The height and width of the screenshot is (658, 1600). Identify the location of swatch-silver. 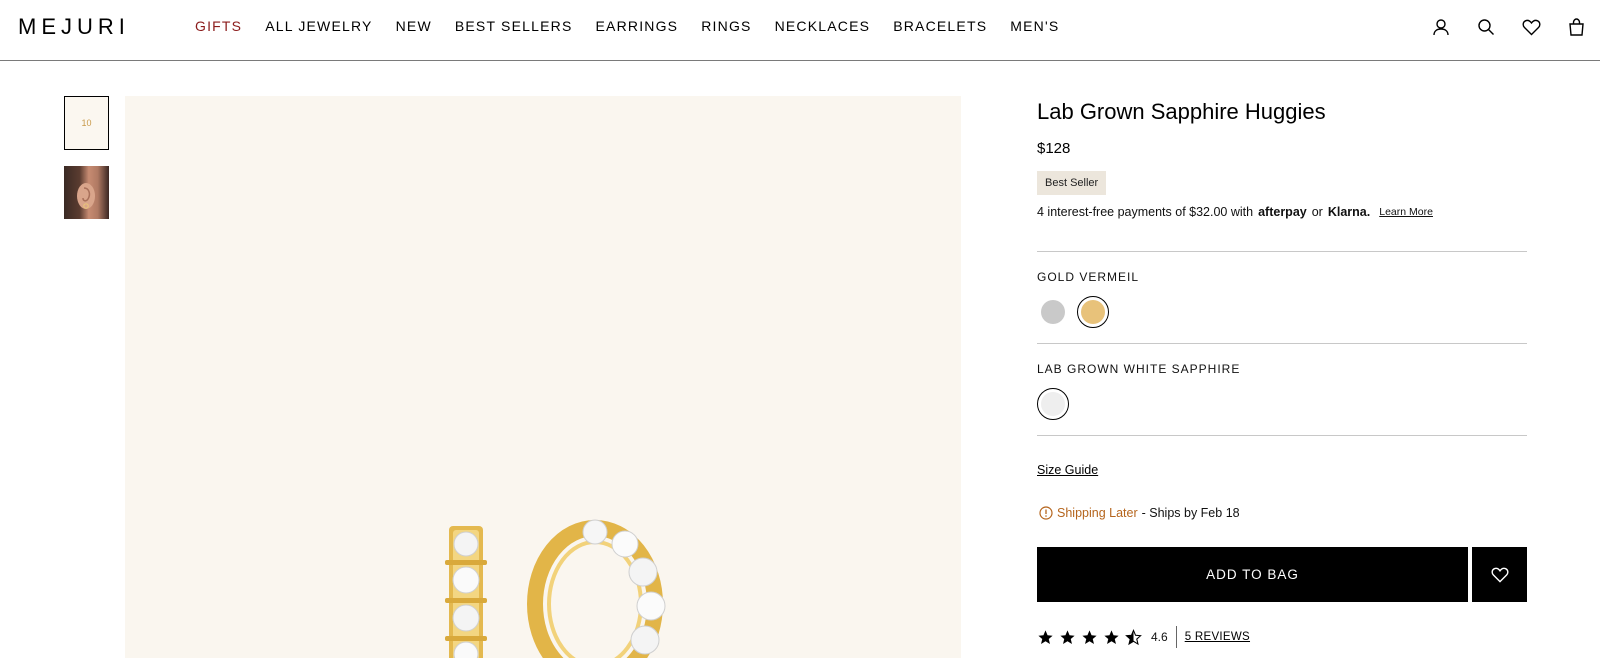
(1053, 312).